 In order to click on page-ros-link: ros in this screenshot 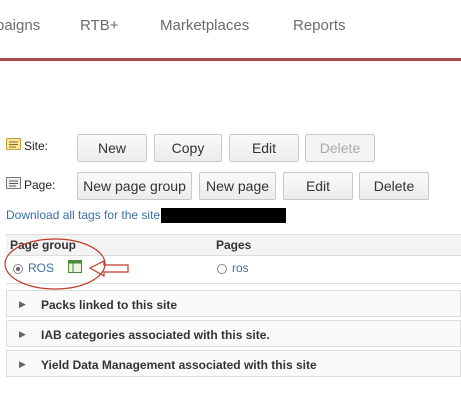, I will do `click(240, 268)`.